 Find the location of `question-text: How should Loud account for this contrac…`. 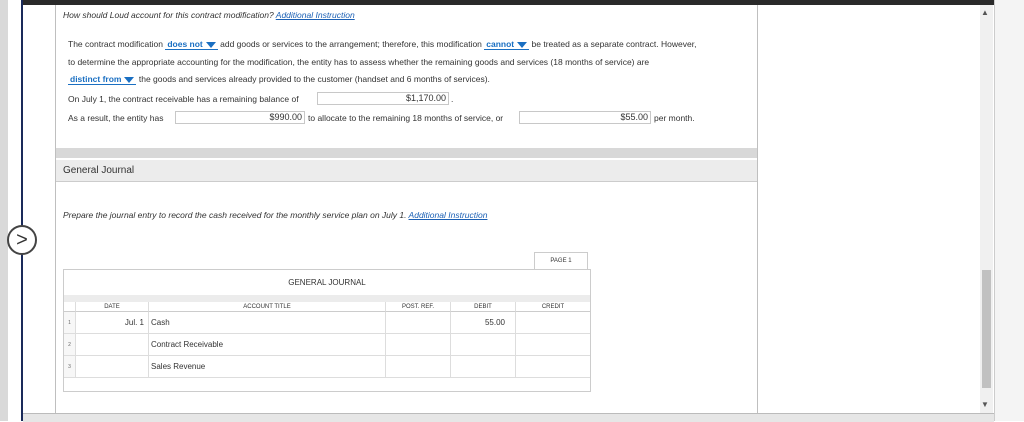

question-text: How should Loud account for this contrac… is located at coordinates (168, 15).